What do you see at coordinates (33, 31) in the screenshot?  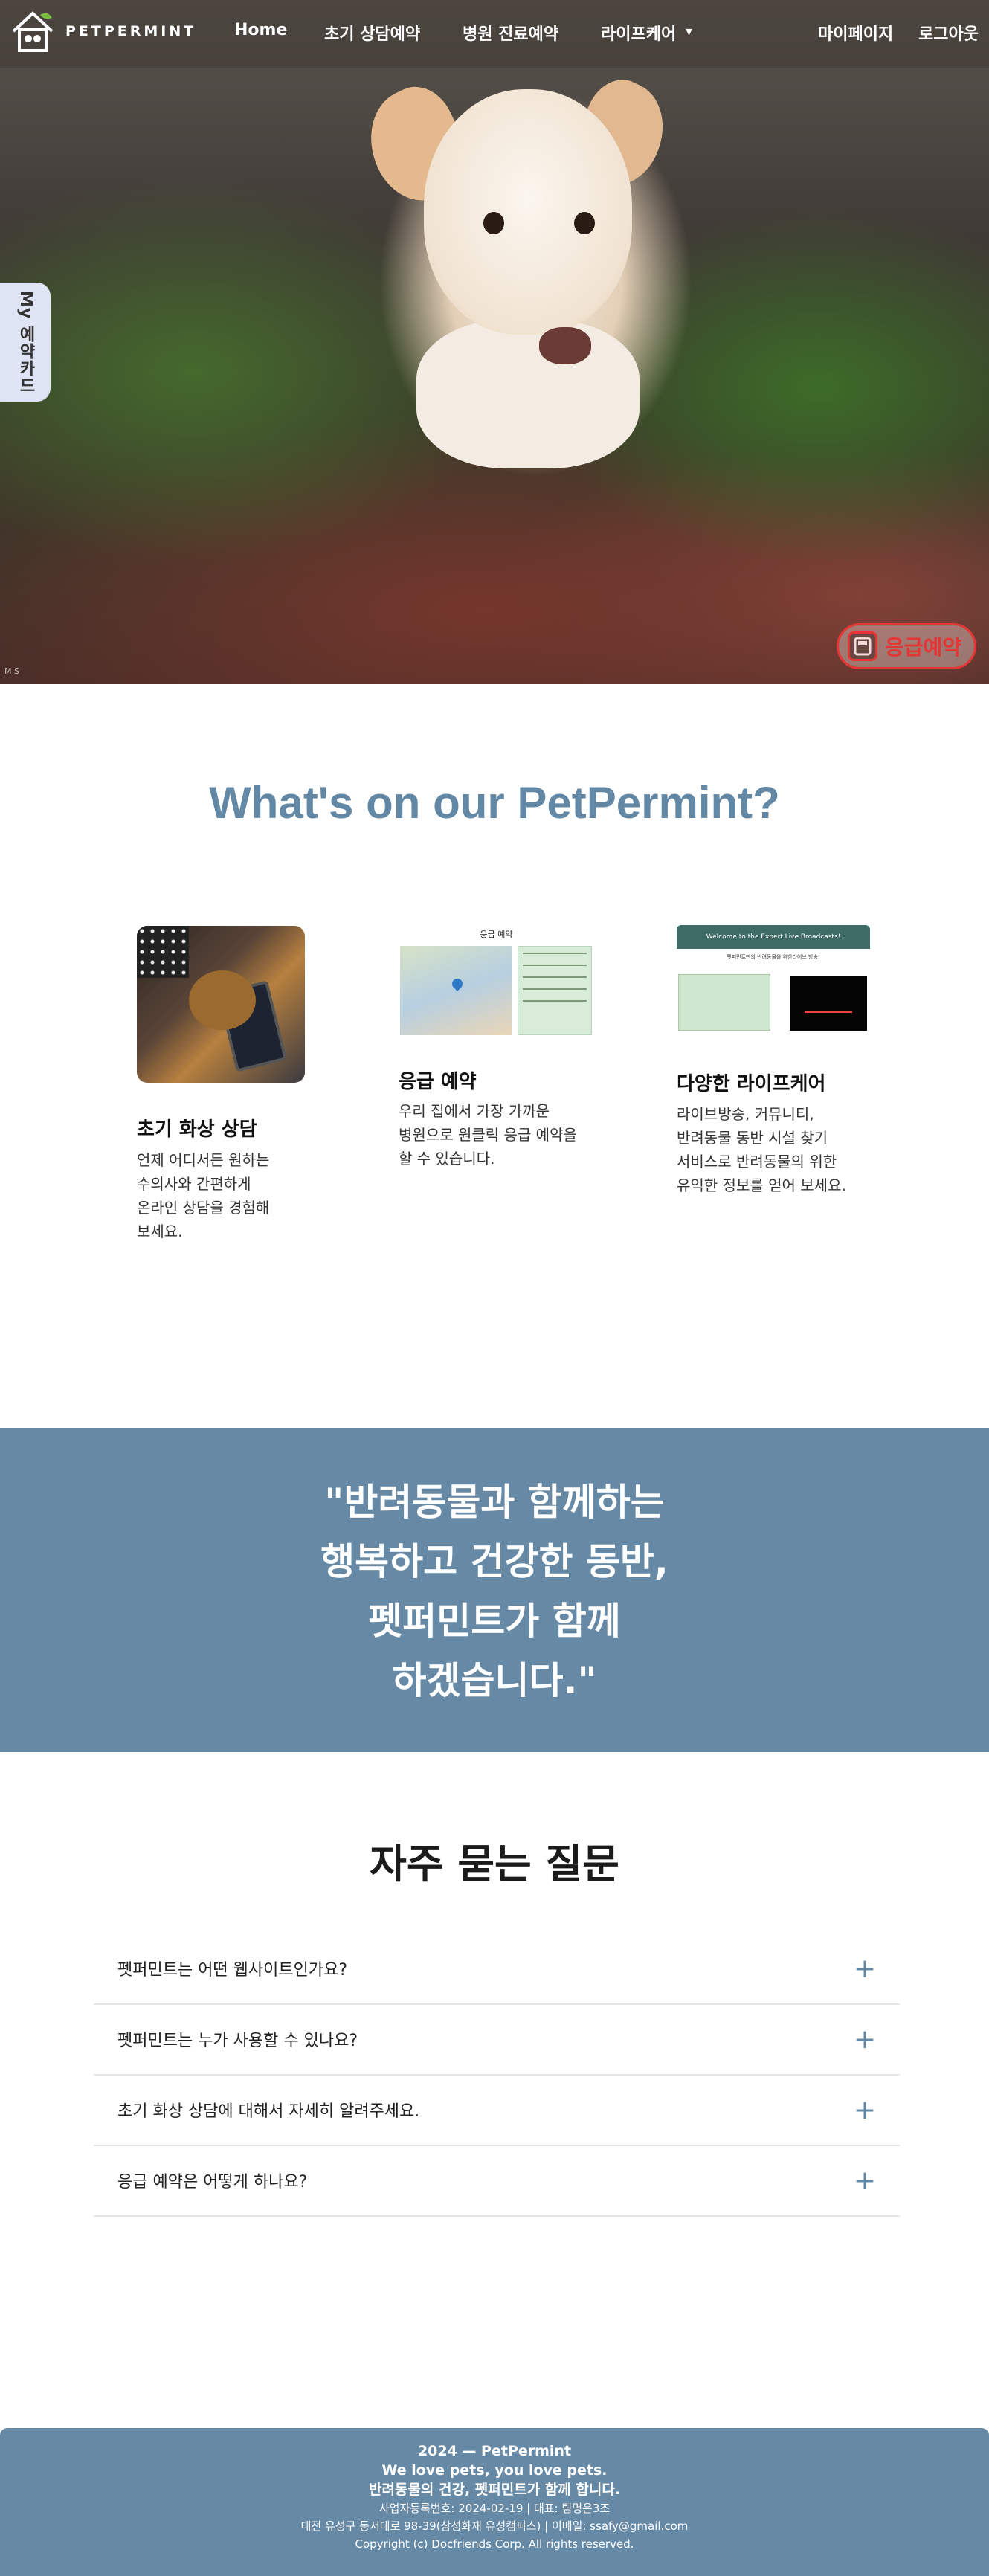 I see `logo-house-icon` at bounding box center [33, 31].